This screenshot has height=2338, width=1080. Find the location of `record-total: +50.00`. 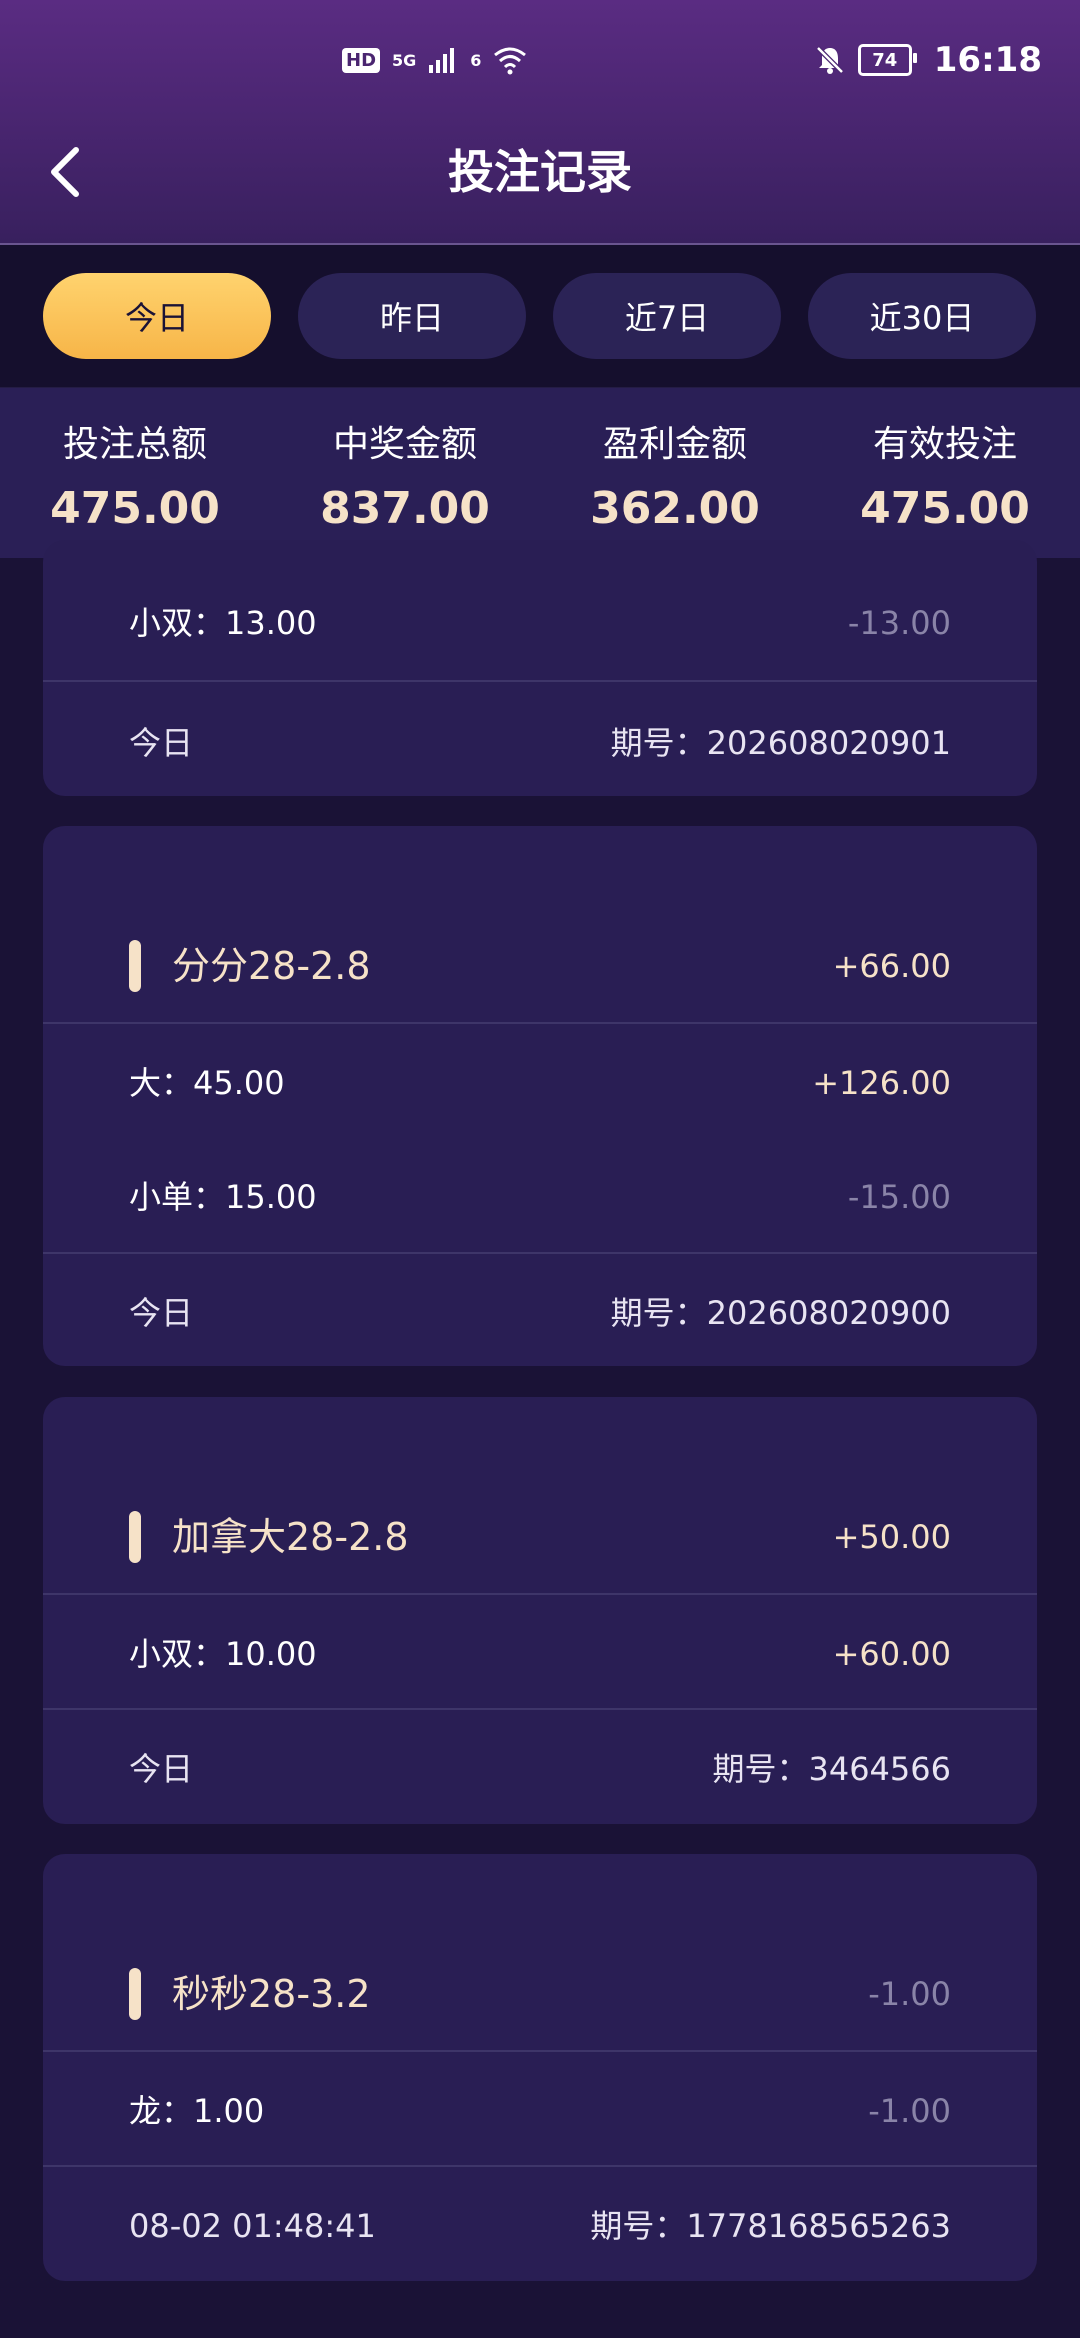

record-total: +50.00 is located at coordinates (891, 1537).